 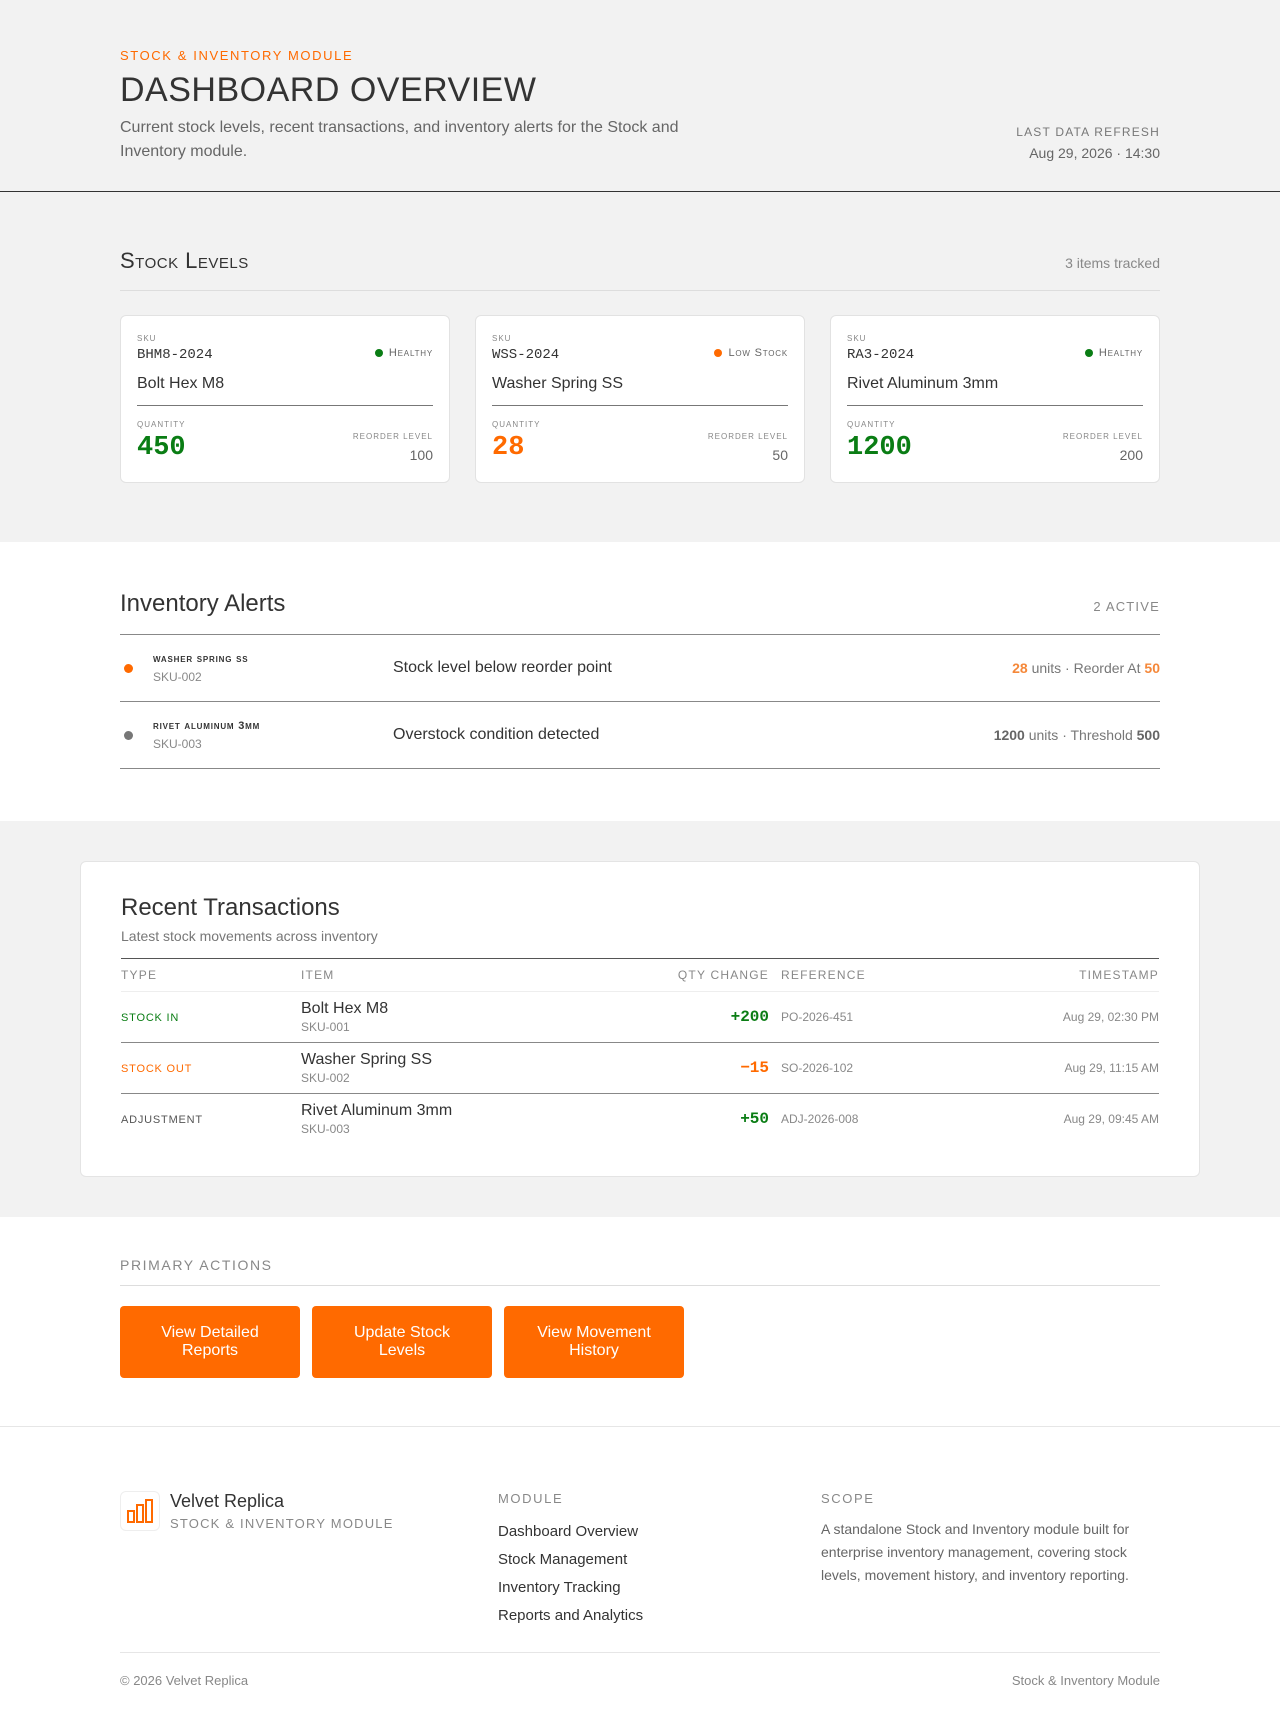 I want to click on transactions-subtitle: Latest stock movements across inventory, so click(x=249, y=936).